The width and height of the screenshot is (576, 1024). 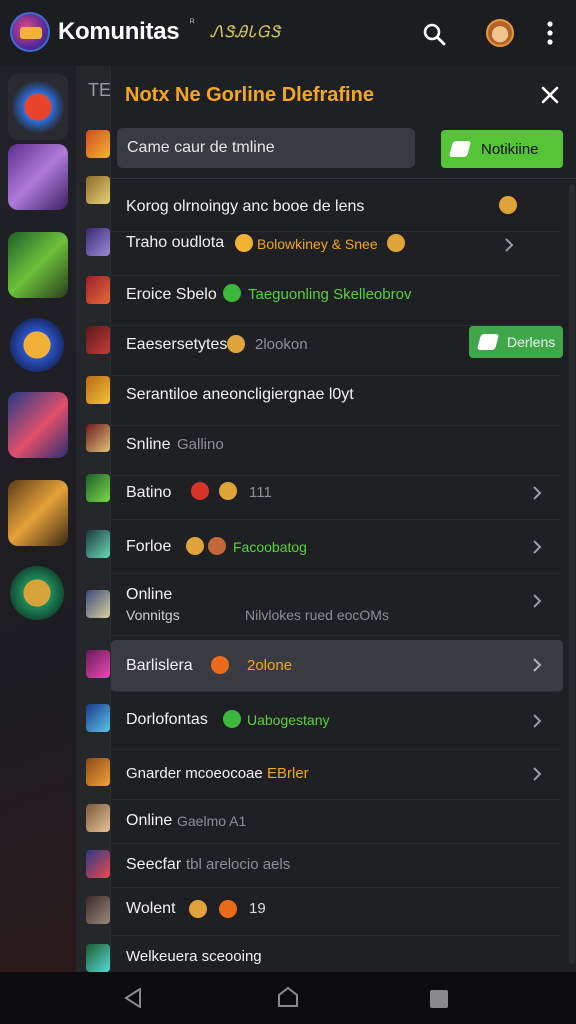 I want to click on row-label: Seecfar, so click(x=154, y=864).